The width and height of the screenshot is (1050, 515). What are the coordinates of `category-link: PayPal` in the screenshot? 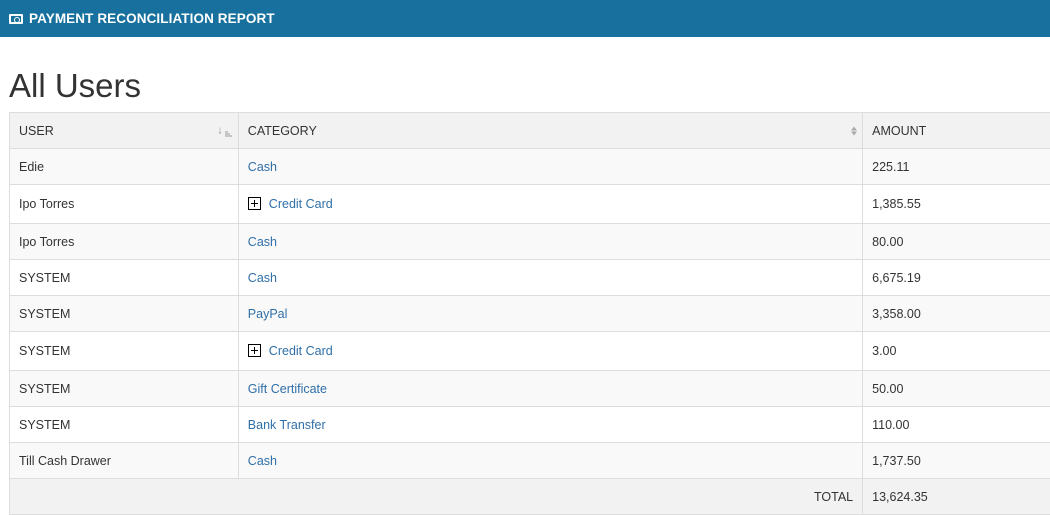 It's located at (268, 314).